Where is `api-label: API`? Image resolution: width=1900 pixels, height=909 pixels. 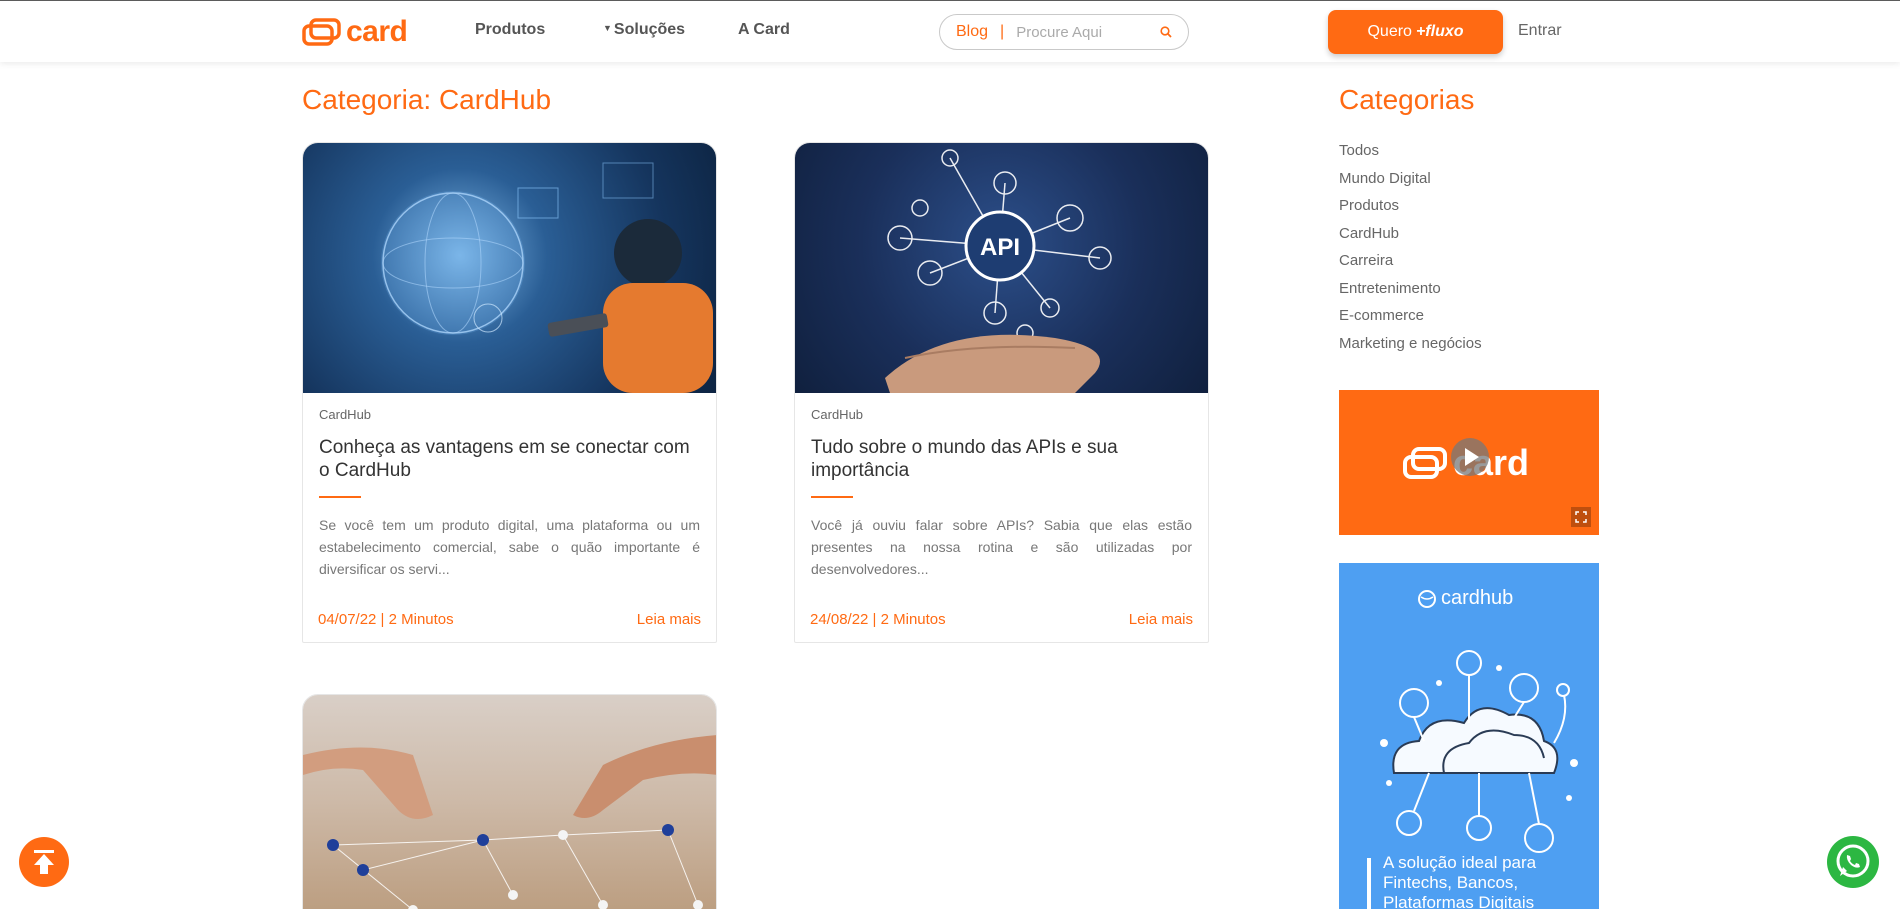 api-label: API is located at coordinates (1000, 247).